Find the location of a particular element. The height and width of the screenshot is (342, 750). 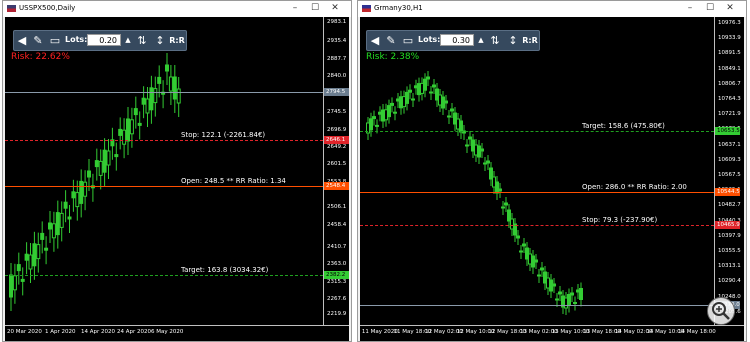

price-tag: 10465.9 is located at coordinates (727, 225).